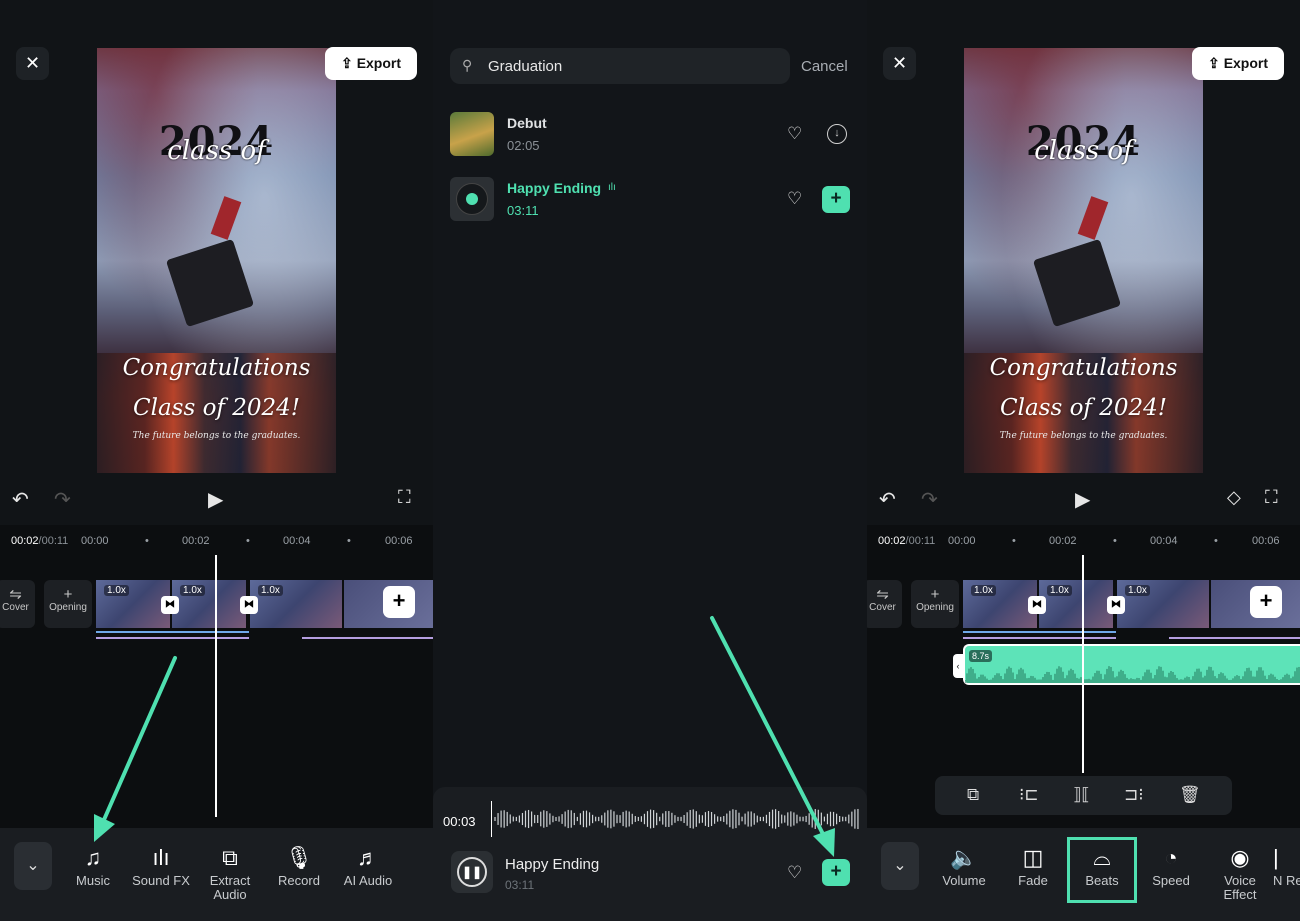 The image size is (1300, 921). I want to click on sound-fx-button: ılı Sound FX, so click(161, 867).